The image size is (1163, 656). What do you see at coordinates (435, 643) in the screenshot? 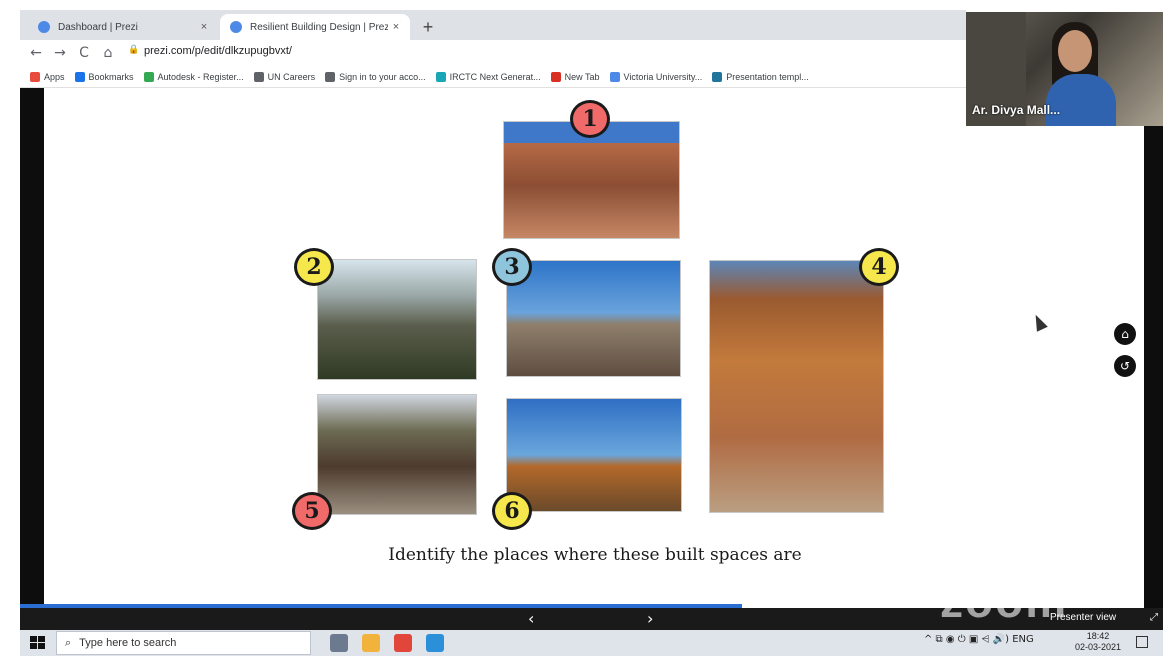
I see `photos-icon` at bounding box center [435, 643].